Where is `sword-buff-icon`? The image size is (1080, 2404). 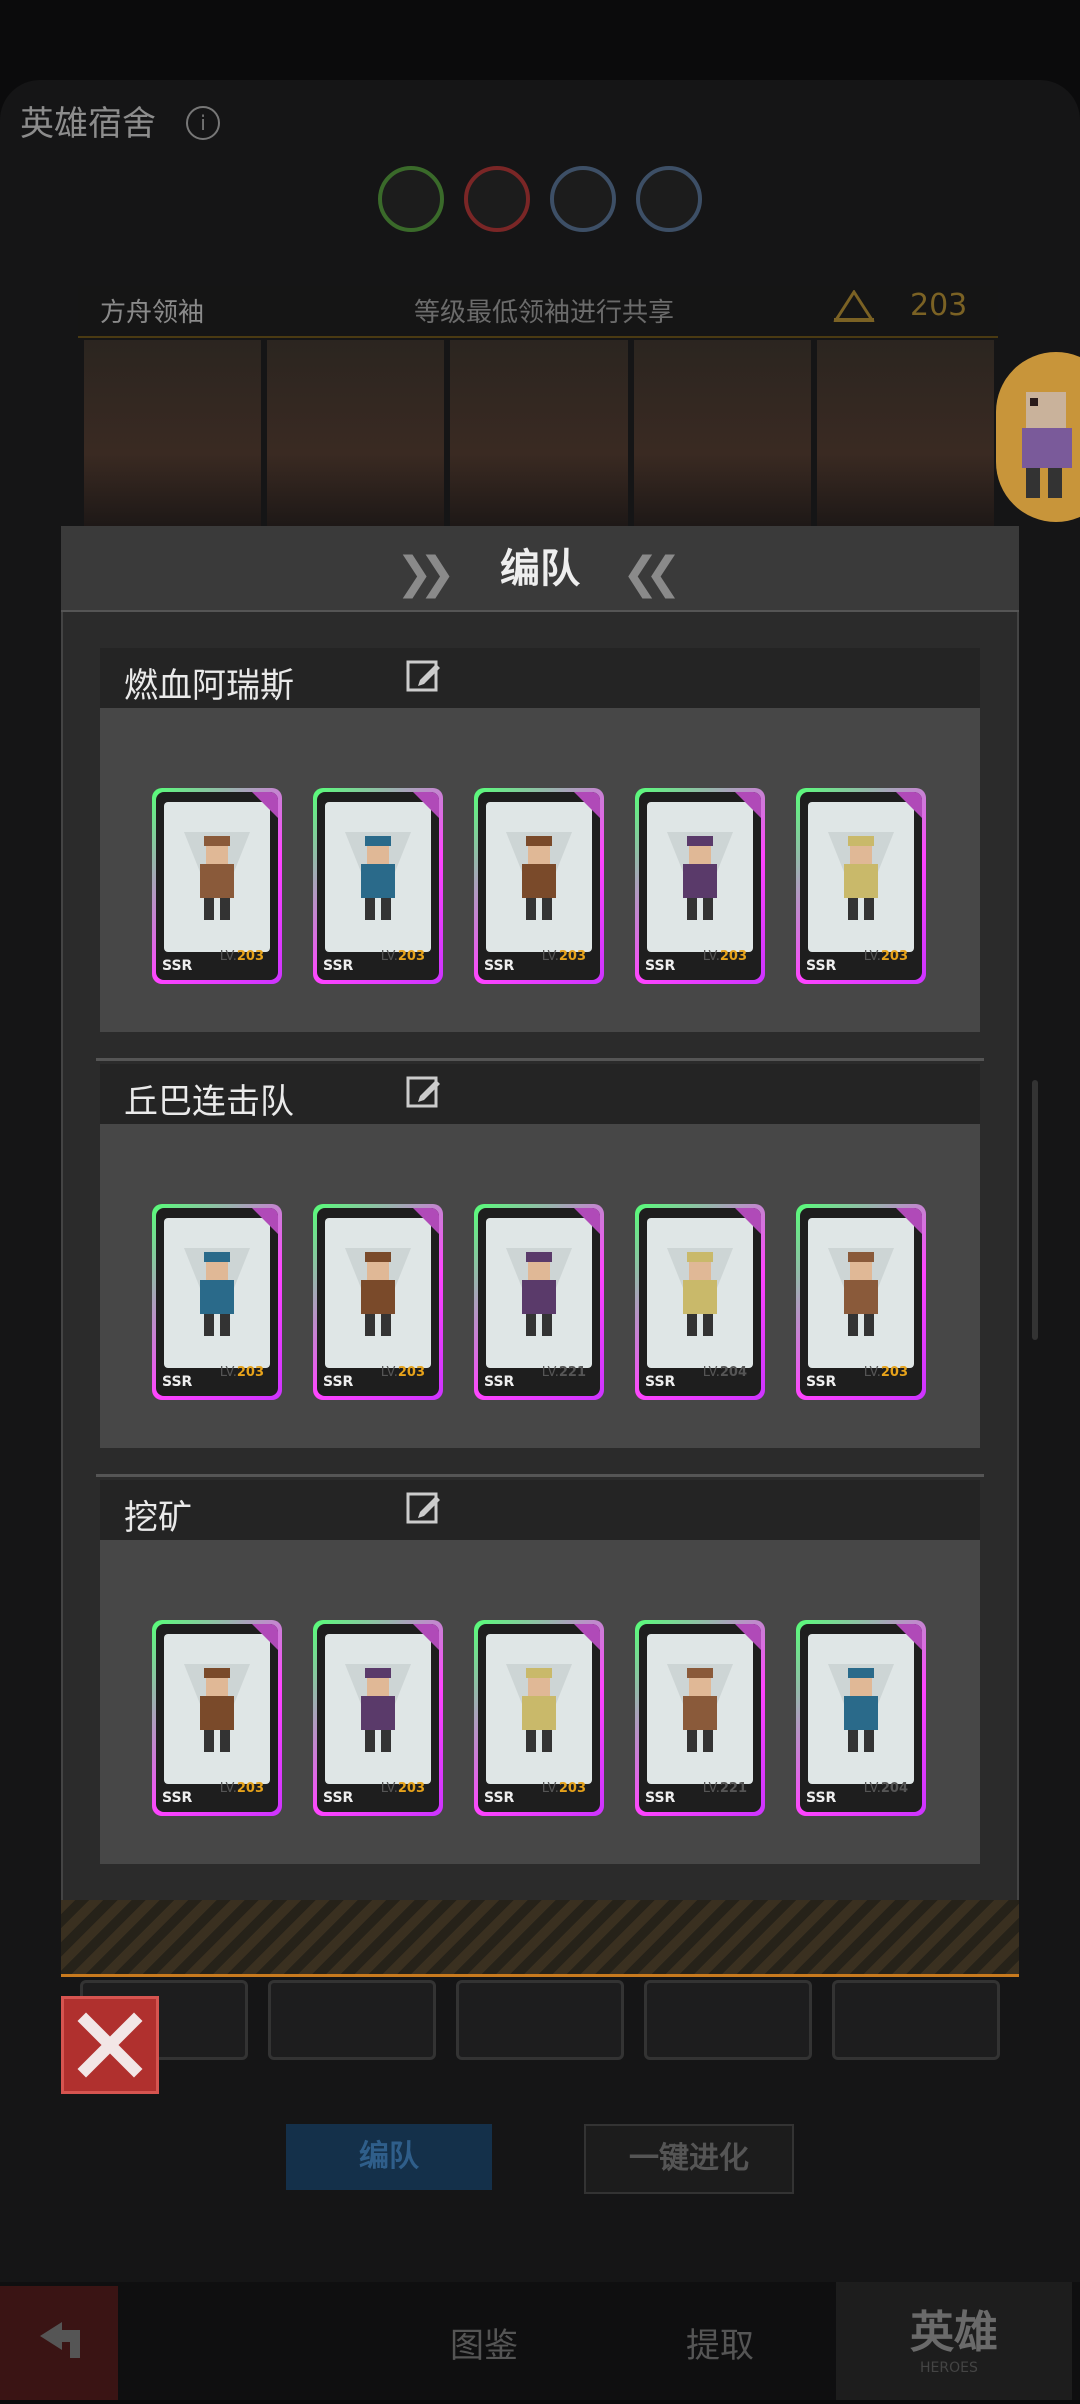
sword-buff-icon is located at coordinates (497, 199).